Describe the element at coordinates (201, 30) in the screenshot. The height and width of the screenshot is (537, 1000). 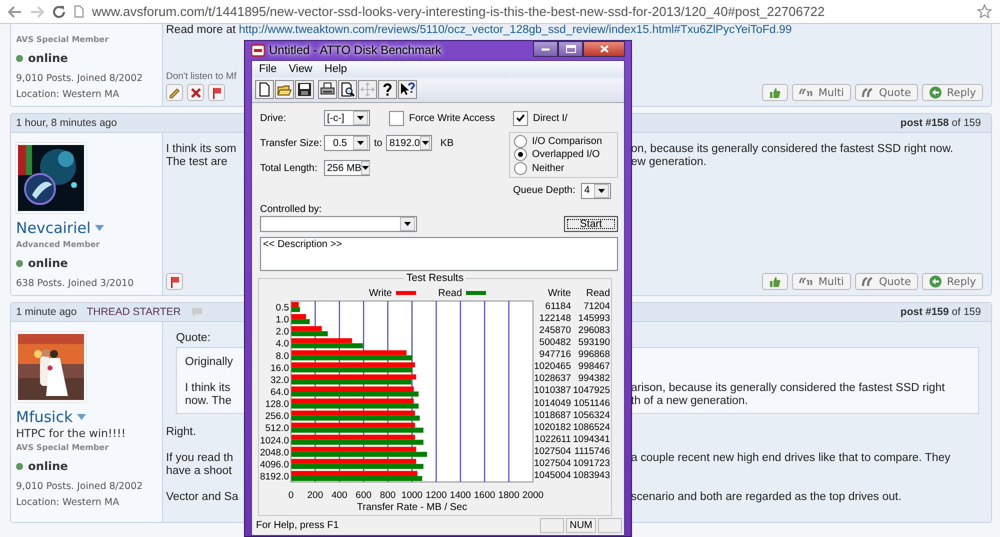
I see `message-text: Read more at` at that location.